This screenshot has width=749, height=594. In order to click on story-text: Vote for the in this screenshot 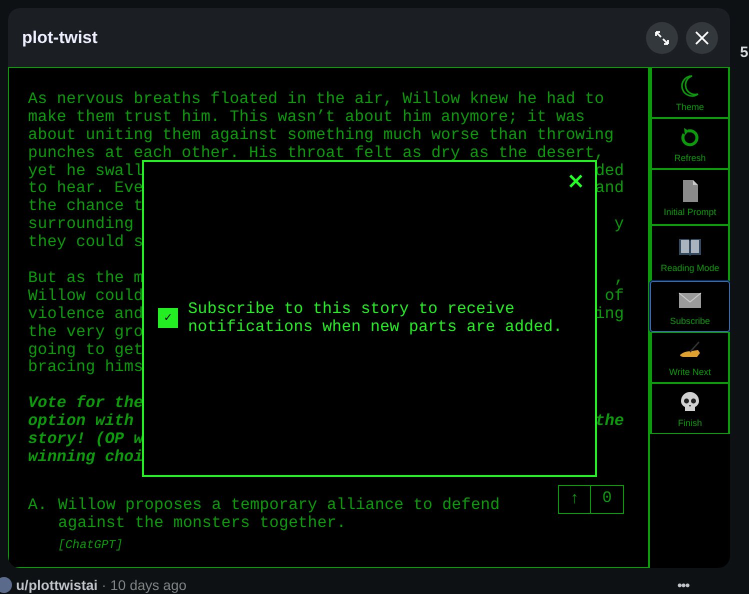, I will do `click(86, 404)`.